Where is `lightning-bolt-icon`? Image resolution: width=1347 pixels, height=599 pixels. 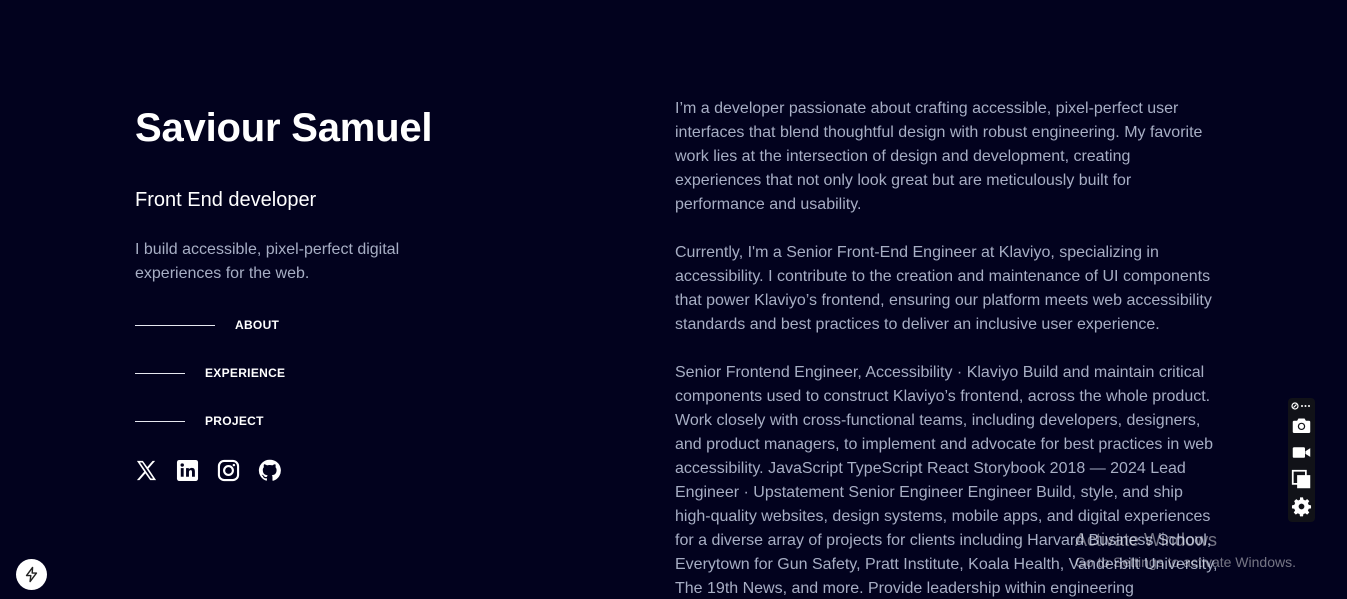 lightning-bolt-icon is located at coordinates (31, 574).